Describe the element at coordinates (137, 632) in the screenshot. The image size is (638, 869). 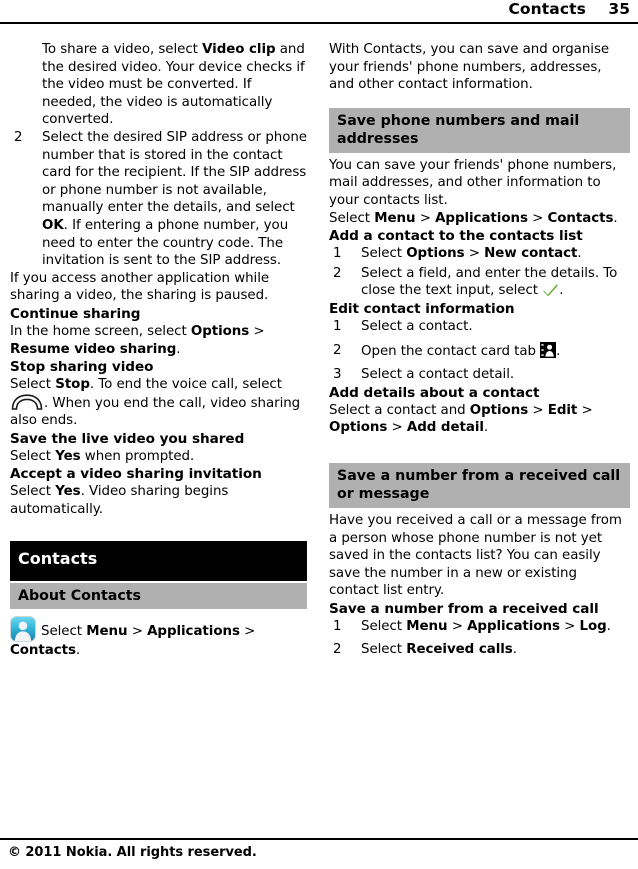
I see `about-text-2: >` at that location.